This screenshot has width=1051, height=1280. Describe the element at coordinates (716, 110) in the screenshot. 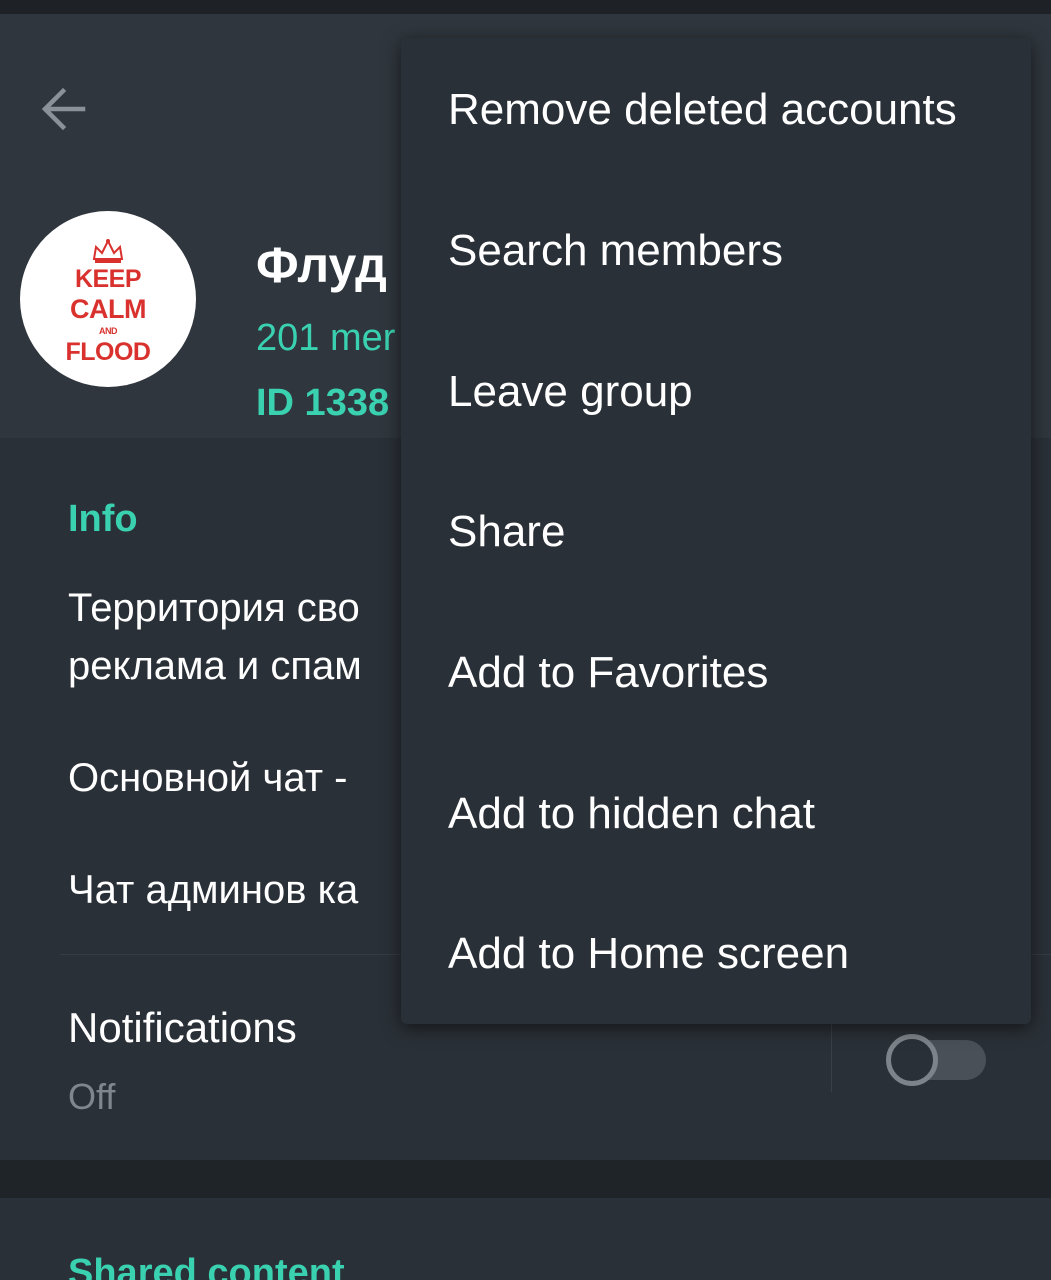

I see `menu-item-remove-deleted-accounts: Remove deleted accounts` at that location.